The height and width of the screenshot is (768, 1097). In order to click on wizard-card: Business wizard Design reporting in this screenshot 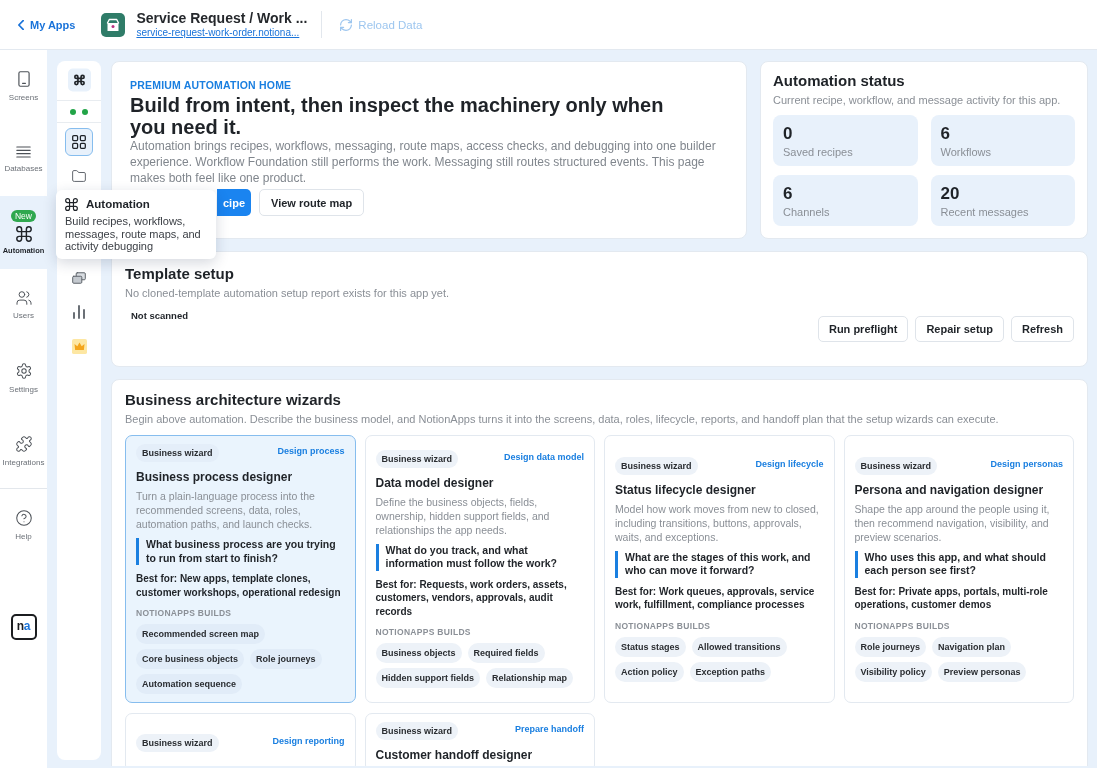, I will do `click(240, 739)`.